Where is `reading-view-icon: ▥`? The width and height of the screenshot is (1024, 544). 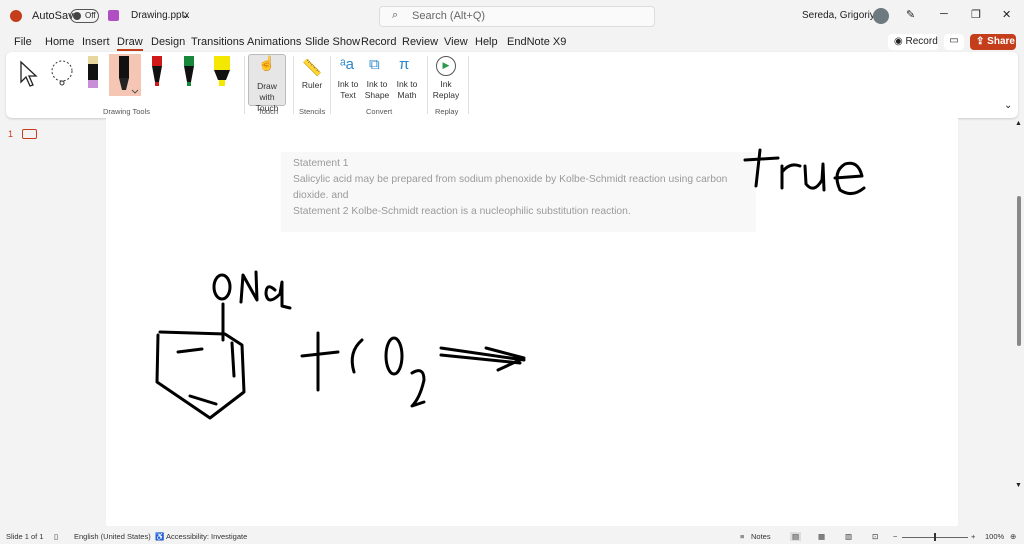
reading-view-icon: ▥ is located at coordinates (848, 536).